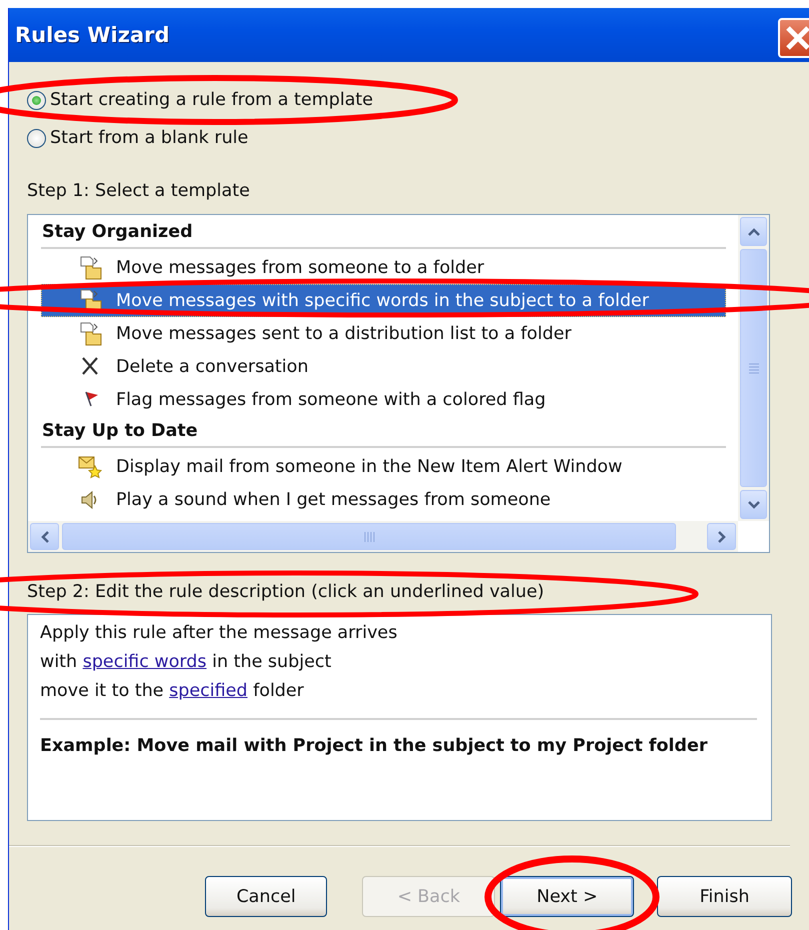 Image resolution: width=809 pixels, height=930 pixels. What do you see at coordinates (383, 267) in the screenshot?
I see `template-item: Move messages from someone to a folder` at bounding box center [383, 267].